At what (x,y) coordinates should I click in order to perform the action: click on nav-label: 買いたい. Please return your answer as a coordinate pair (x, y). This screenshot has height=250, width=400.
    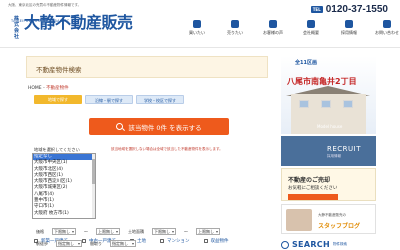
    Looking at the image, I should click on (197, 32).